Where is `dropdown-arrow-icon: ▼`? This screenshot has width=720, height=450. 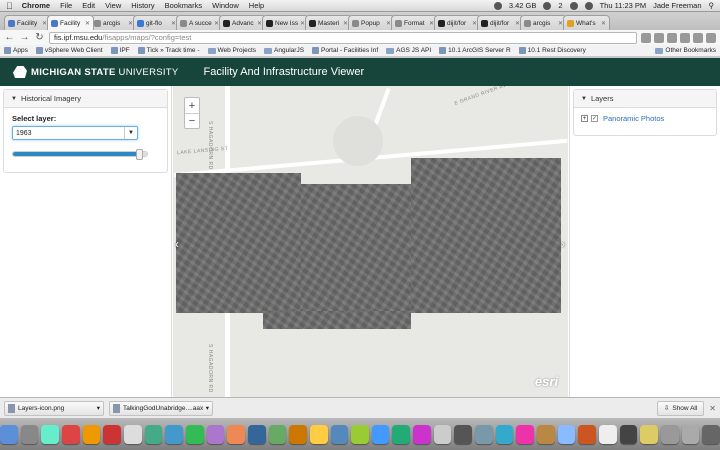
dropdown-arrow-icon: ▼ is located at coordinates (130, 133).